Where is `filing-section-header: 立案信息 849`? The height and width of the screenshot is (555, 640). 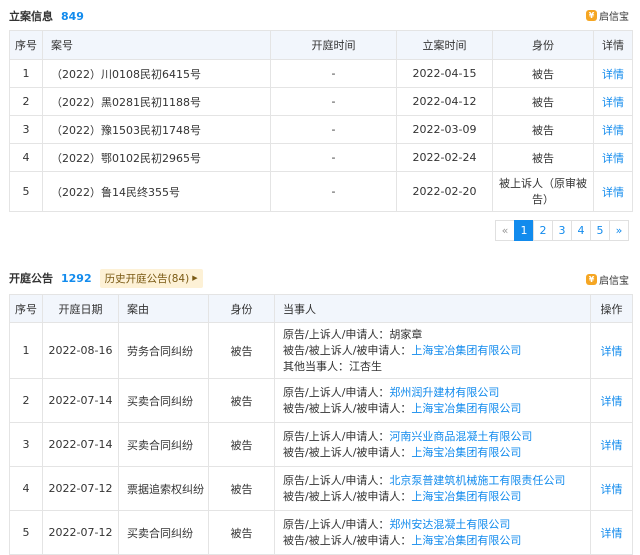
filing-section-header: 立案信息 849 is located at coordinates (46, 16).